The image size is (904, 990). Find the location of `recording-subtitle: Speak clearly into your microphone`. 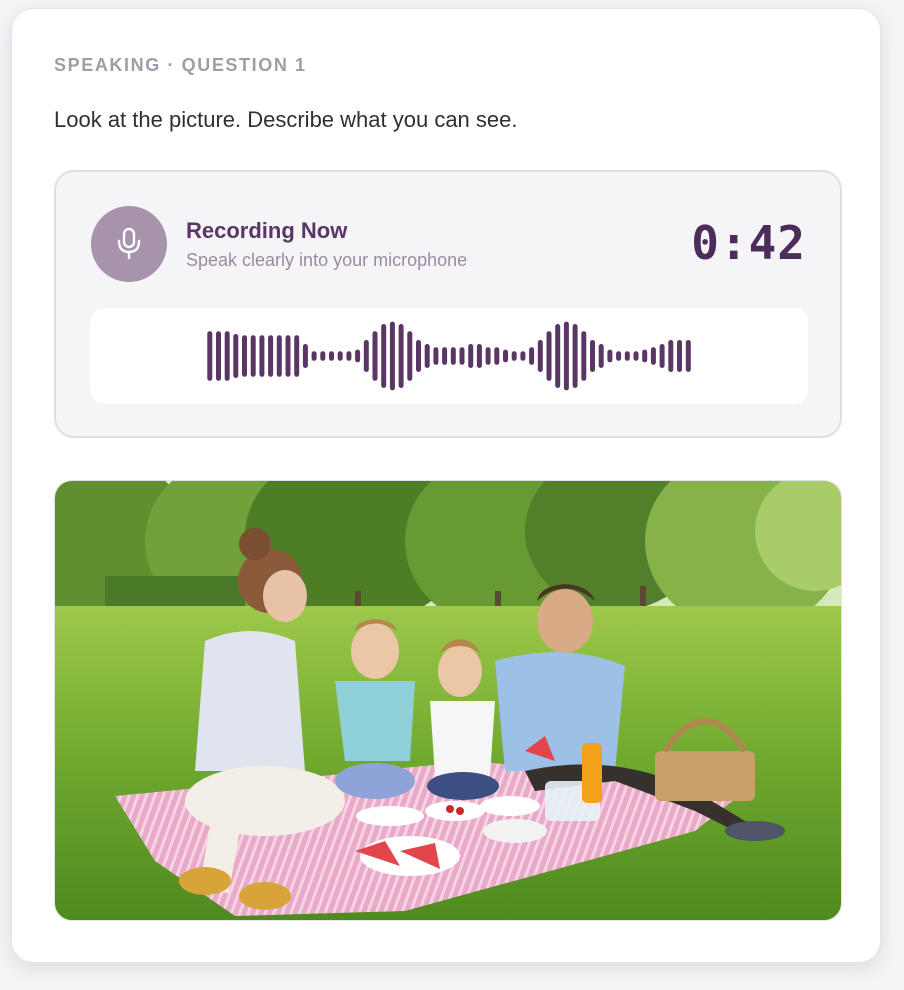

recording-subtitle: Speak clearly into your microphone is located at coordinates (327, 260).